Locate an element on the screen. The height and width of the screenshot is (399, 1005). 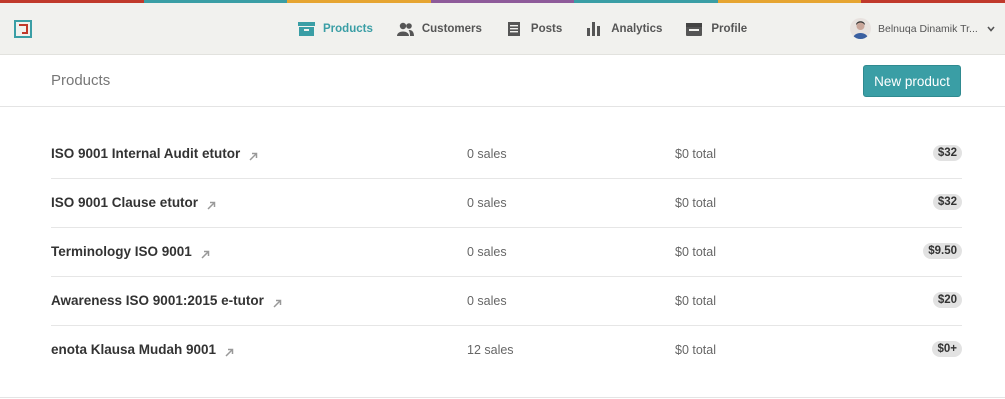
nav-item-profile: Profile is located at coordinates (716, 29).